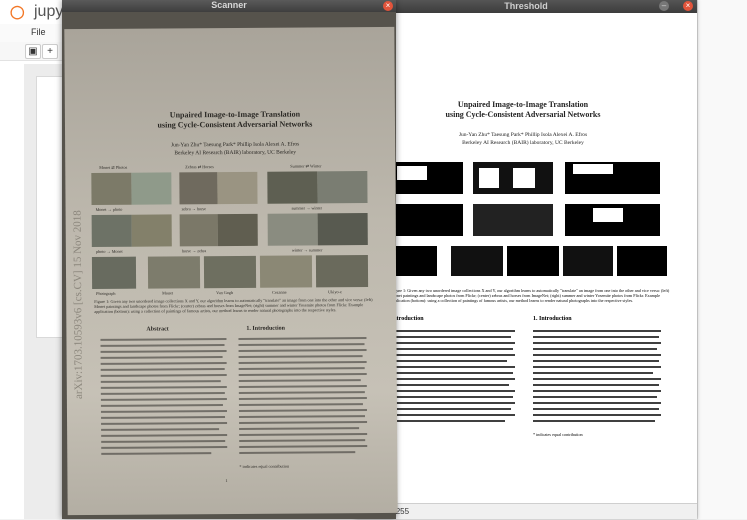  Describe the element at coordinates (664, 6) in the screenshot. I see `minimize-icon: –` at that location.